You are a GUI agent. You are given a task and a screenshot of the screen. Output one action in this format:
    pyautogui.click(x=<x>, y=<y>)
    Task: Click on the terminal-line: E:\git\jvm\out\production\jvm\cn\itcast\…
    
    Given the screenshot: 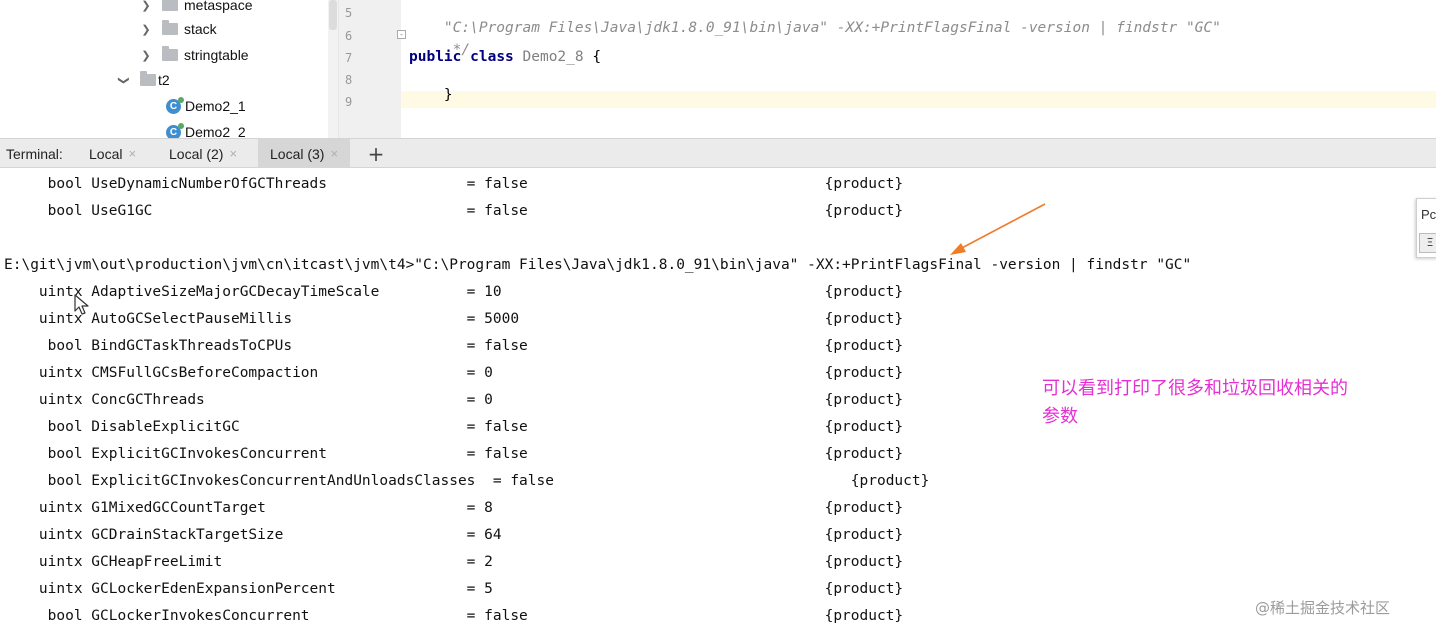 What is the action you would take?
    pyautogui.click(x=598, y=265)
    